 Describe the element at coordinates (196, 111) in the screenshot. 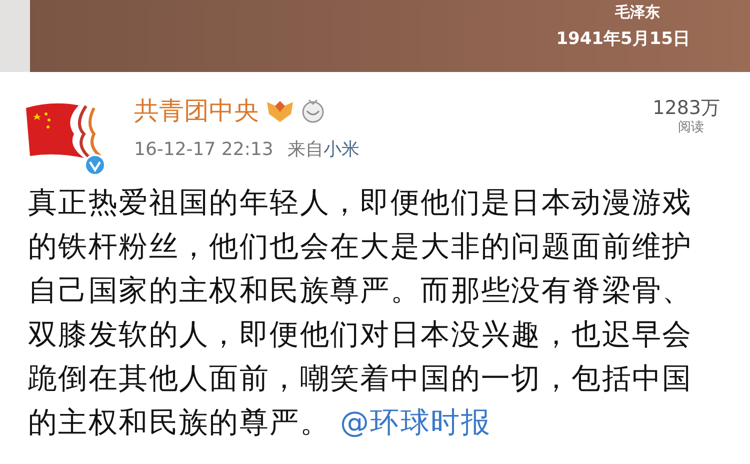

I see `author-name: 共青团中央` at that location.